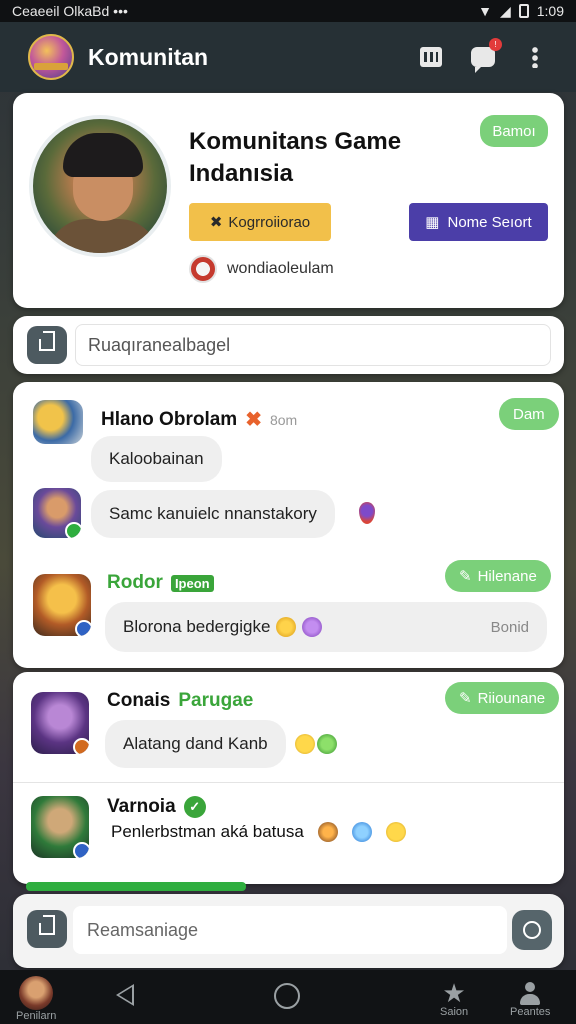  I want to click on share-button: ▦ Nome Seıort, so click(478, 222).